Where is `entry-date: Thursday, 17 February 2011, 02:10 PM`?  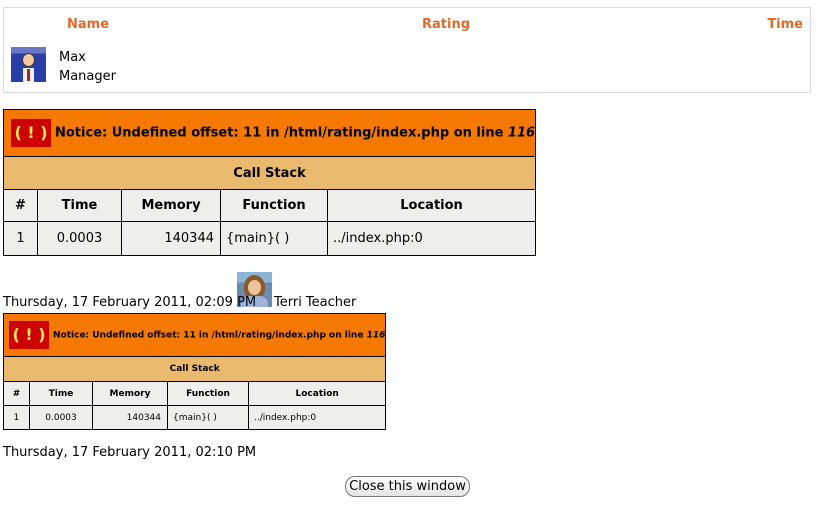 entry-date: Thursday, 17 February 2011, 02:10 PM is located at coordinates (130, 452).